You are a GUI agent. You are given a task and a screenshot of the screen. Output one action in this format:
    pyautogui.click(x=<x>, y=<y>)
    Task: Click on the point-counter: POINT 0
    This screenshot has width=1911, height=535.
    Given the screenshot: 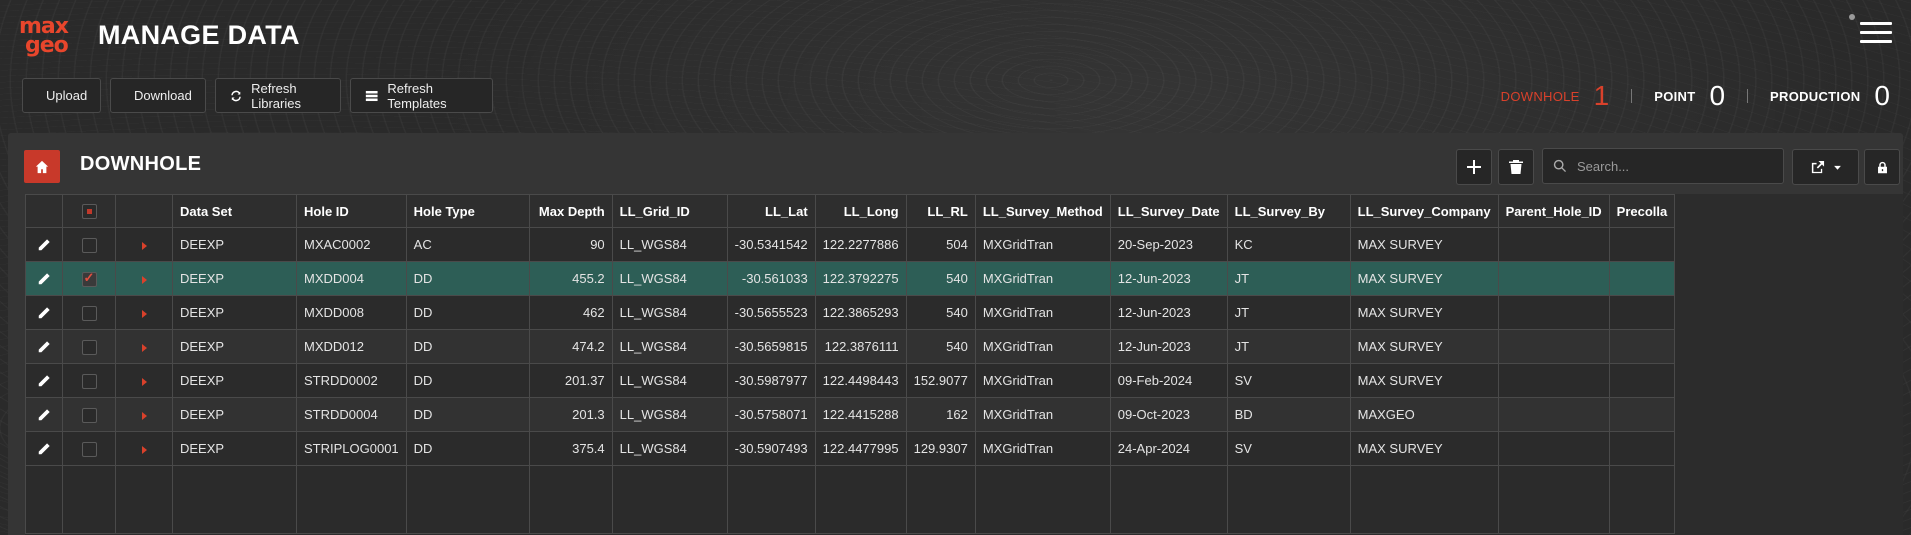 What is the action you would take?
    pyautogui.click(x=1689, y=96)
    